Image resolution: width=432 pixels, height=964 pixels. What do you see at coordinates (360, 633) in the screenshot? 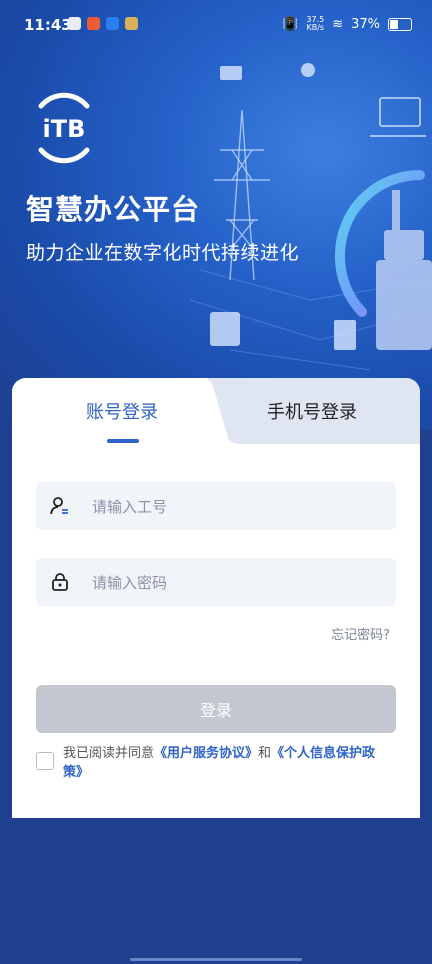
I see `forgot-password-link: 忘记密码?` at bounding box center [360, 633].